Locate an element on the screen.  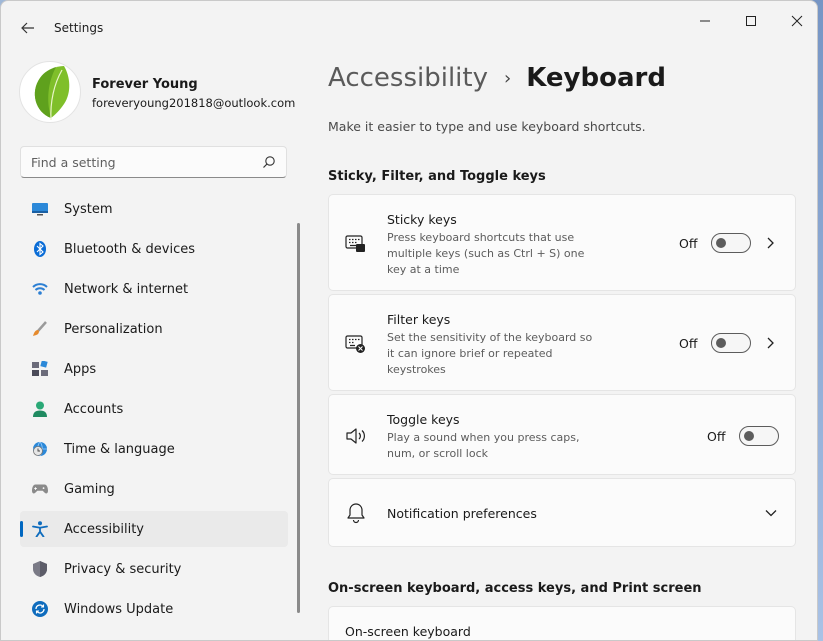
sidebar-item-personalization: Personalization is located at coordinates (154, 329).